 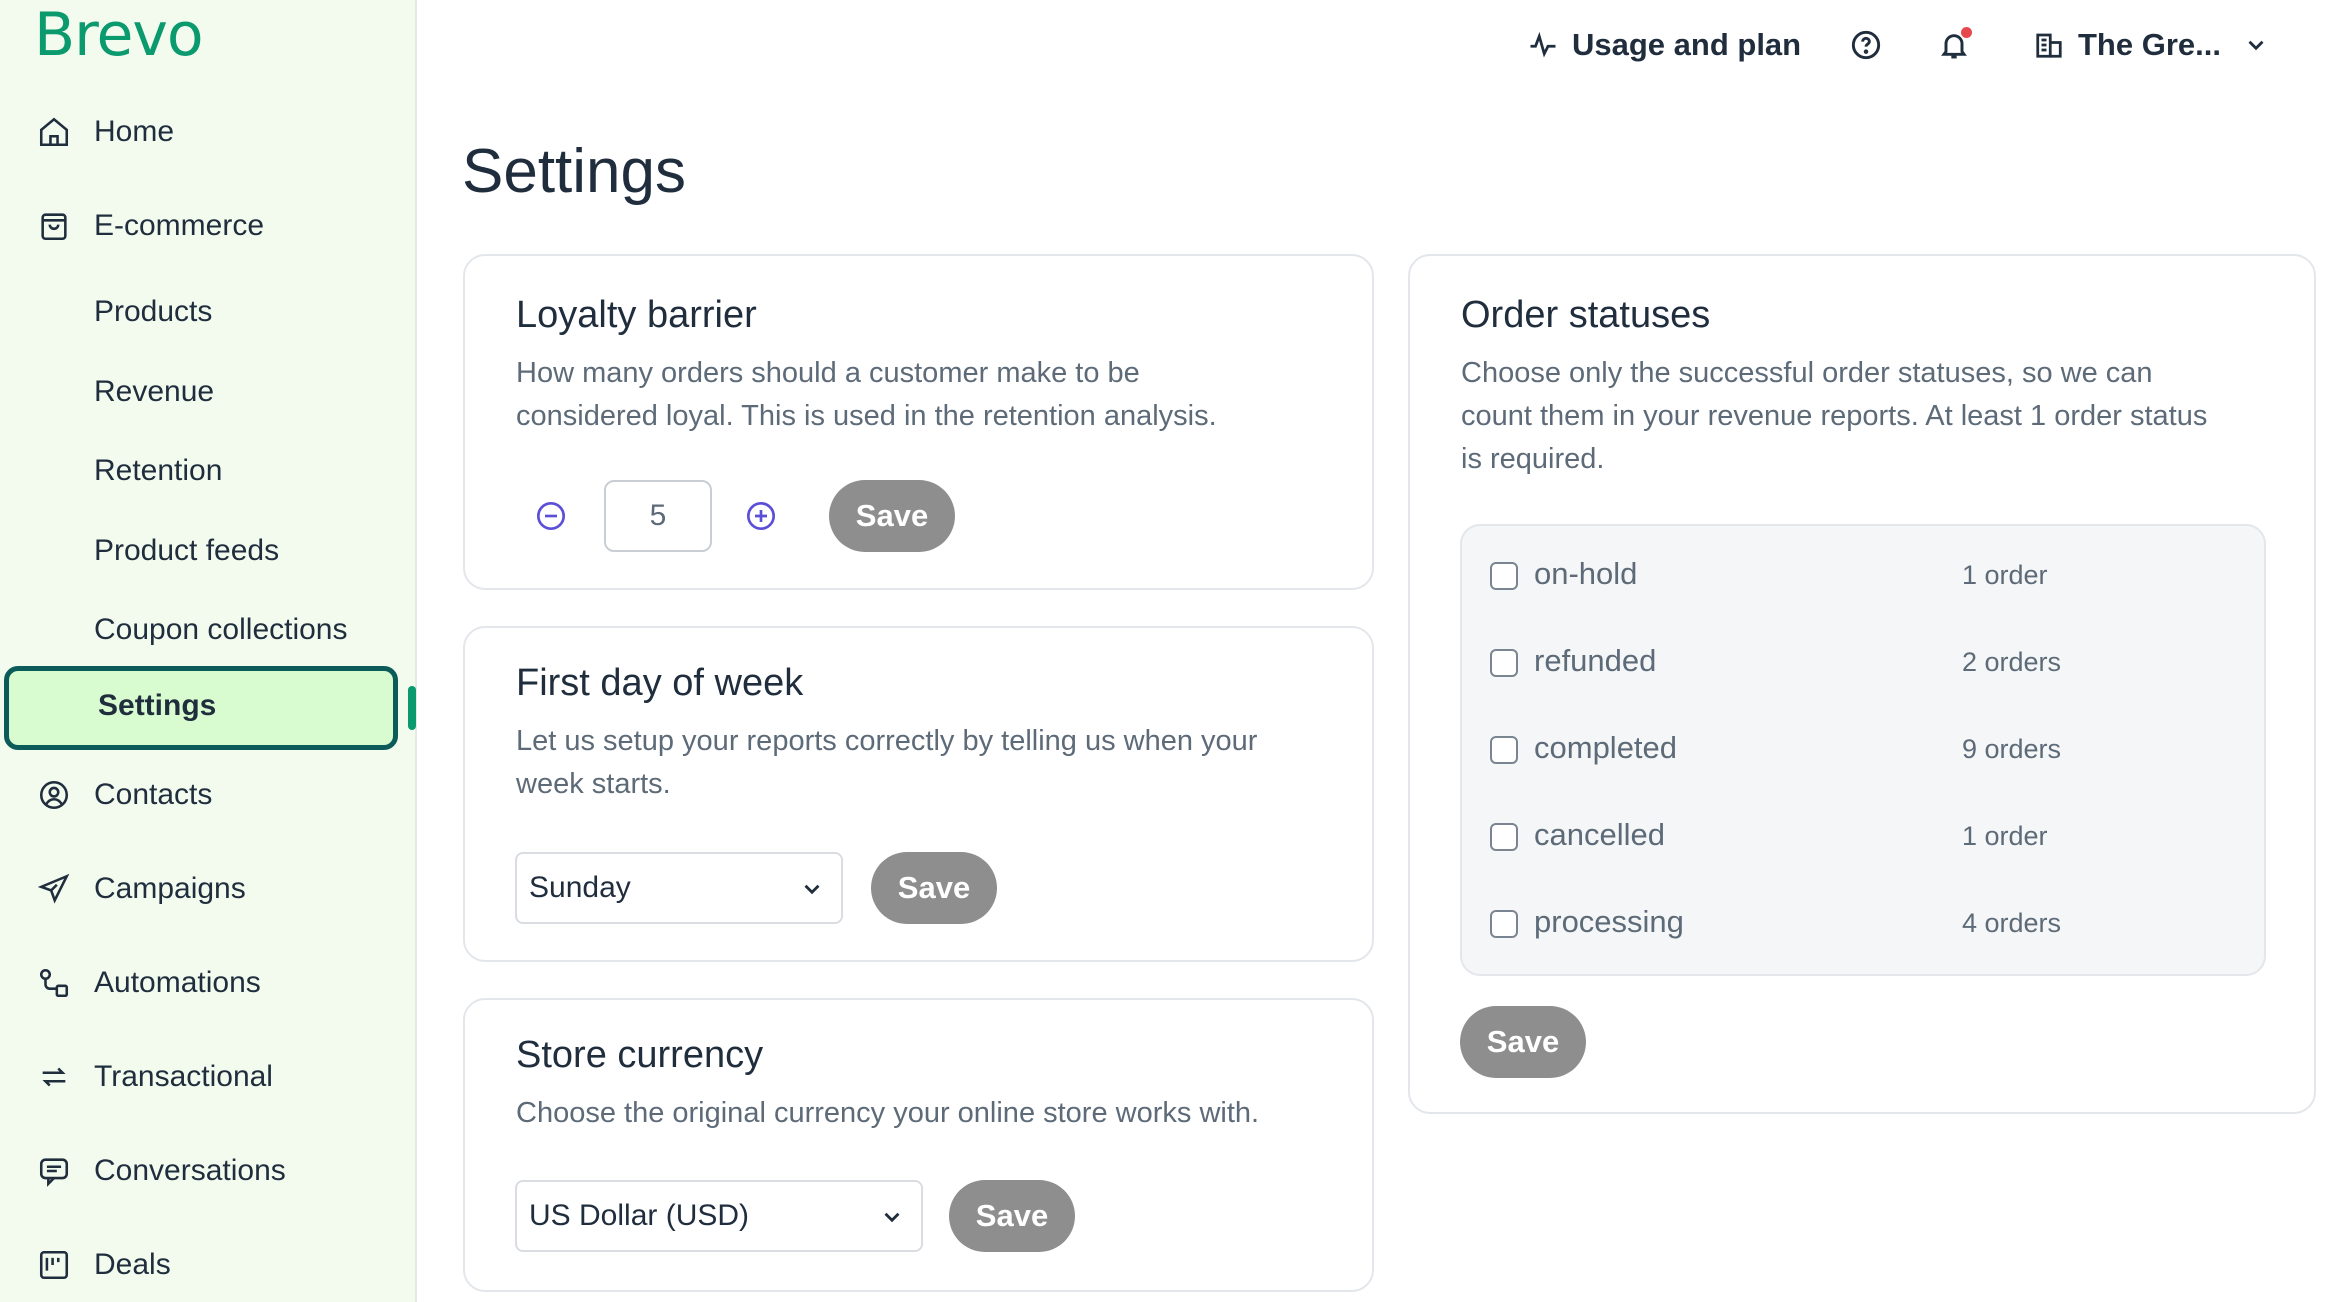 I want to click on activity-icon, so click(x=1543, y=45).